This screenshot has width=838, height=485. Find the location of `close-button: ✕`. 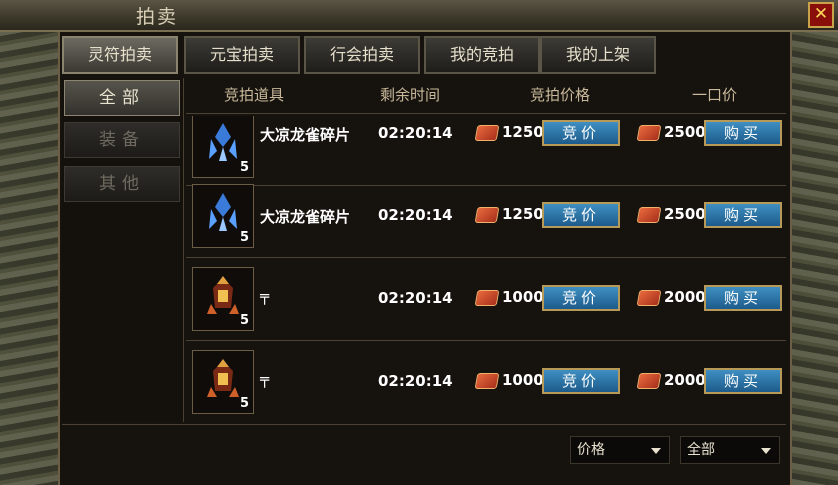

close-button: ✕ is located at coordinates (821, 15).